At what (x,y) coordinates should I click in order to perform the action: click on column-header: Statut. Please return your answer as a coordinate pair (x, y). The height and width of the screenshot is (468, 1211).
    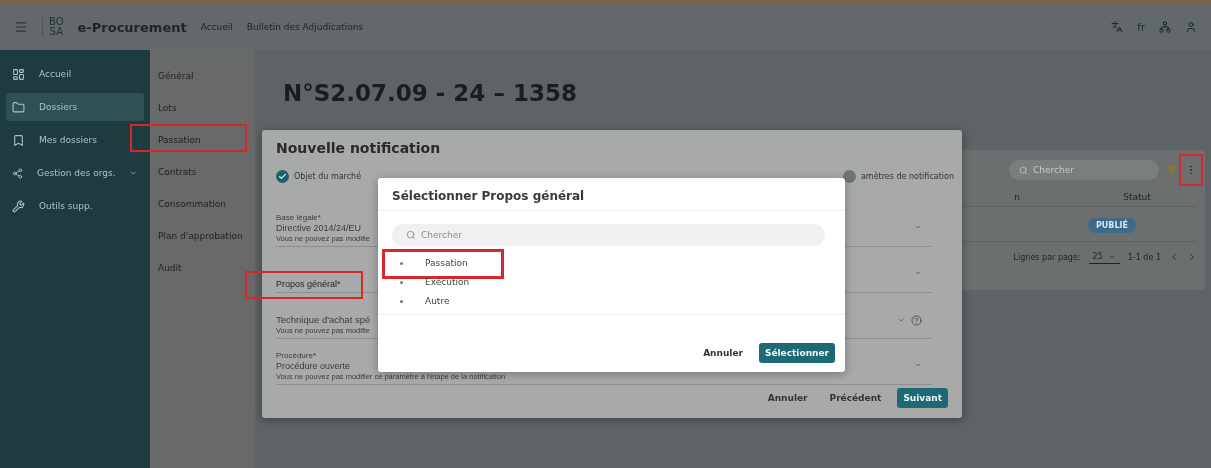
    Looking at the image, I should click on (1137, 197).